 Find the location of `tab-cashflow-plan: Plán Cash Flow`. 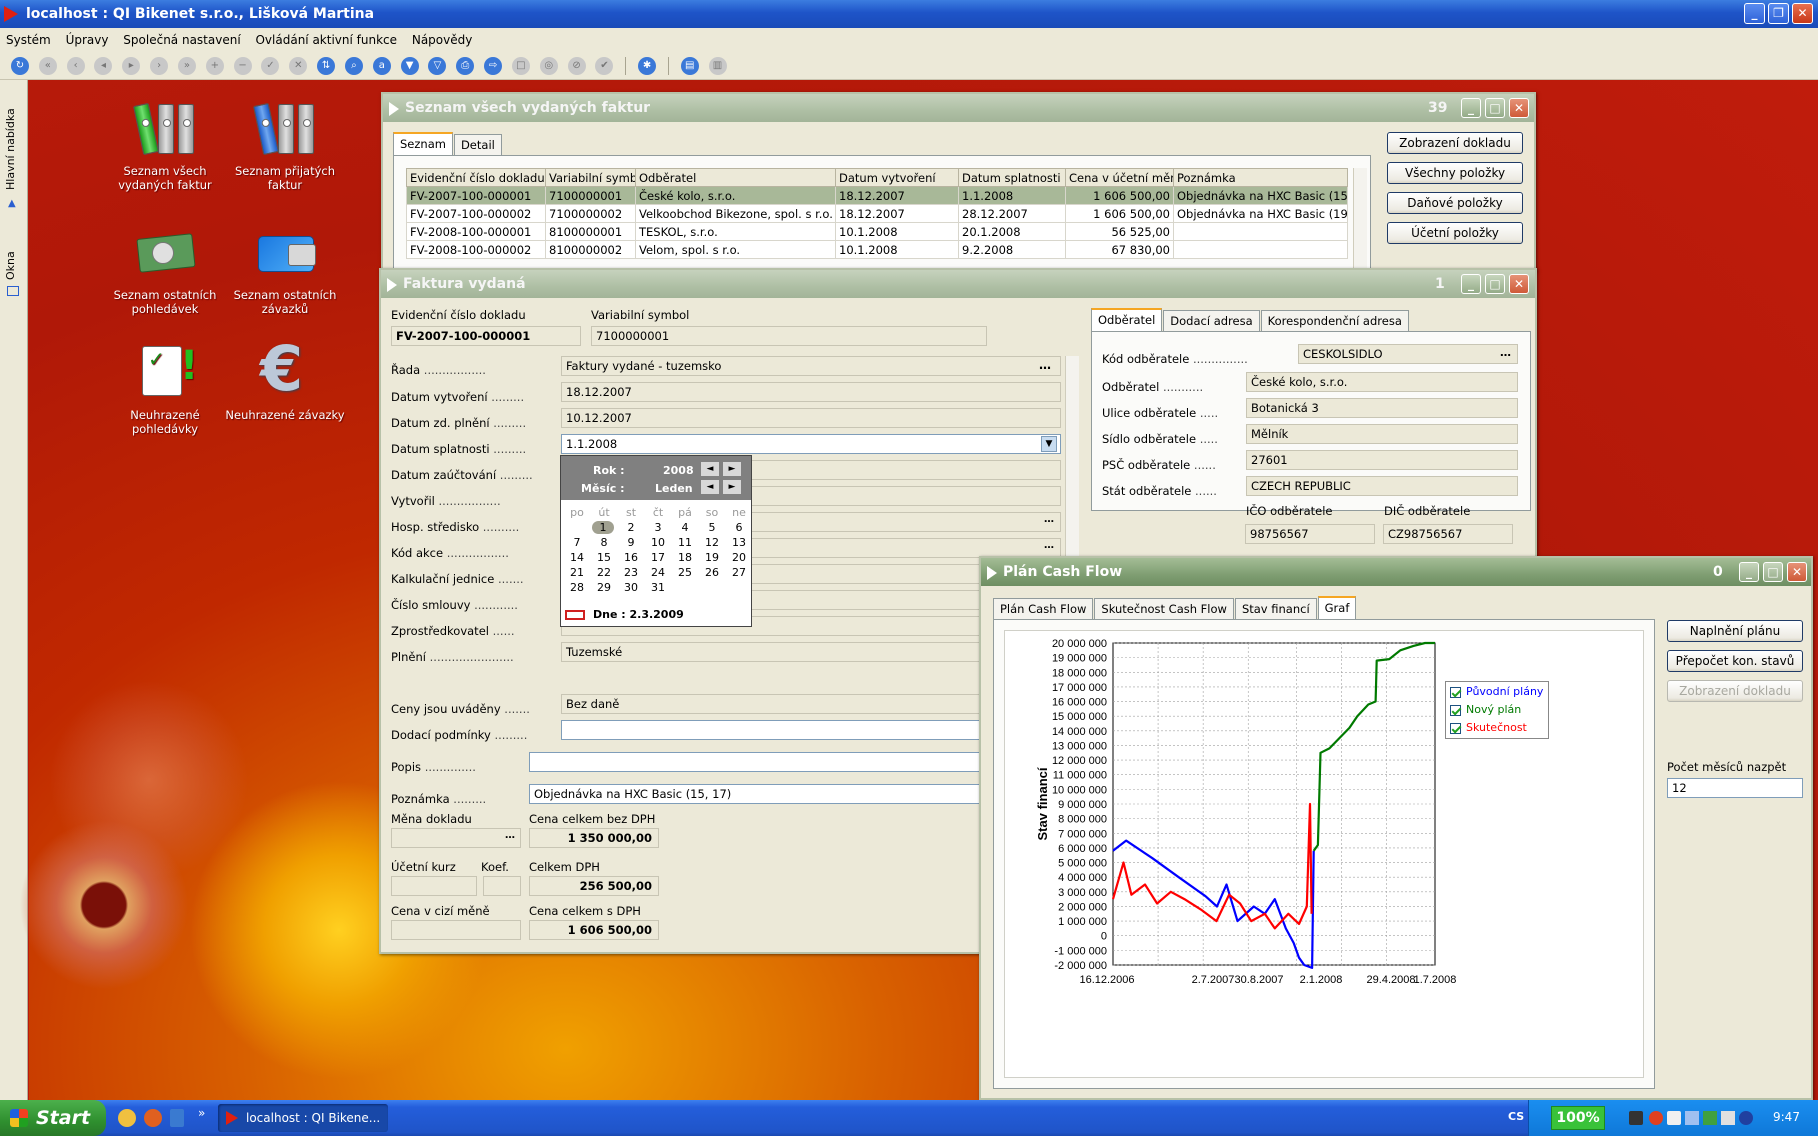

tab-cashflow-plan: Plán Cash Flow is located at coordinates (1043, 608).